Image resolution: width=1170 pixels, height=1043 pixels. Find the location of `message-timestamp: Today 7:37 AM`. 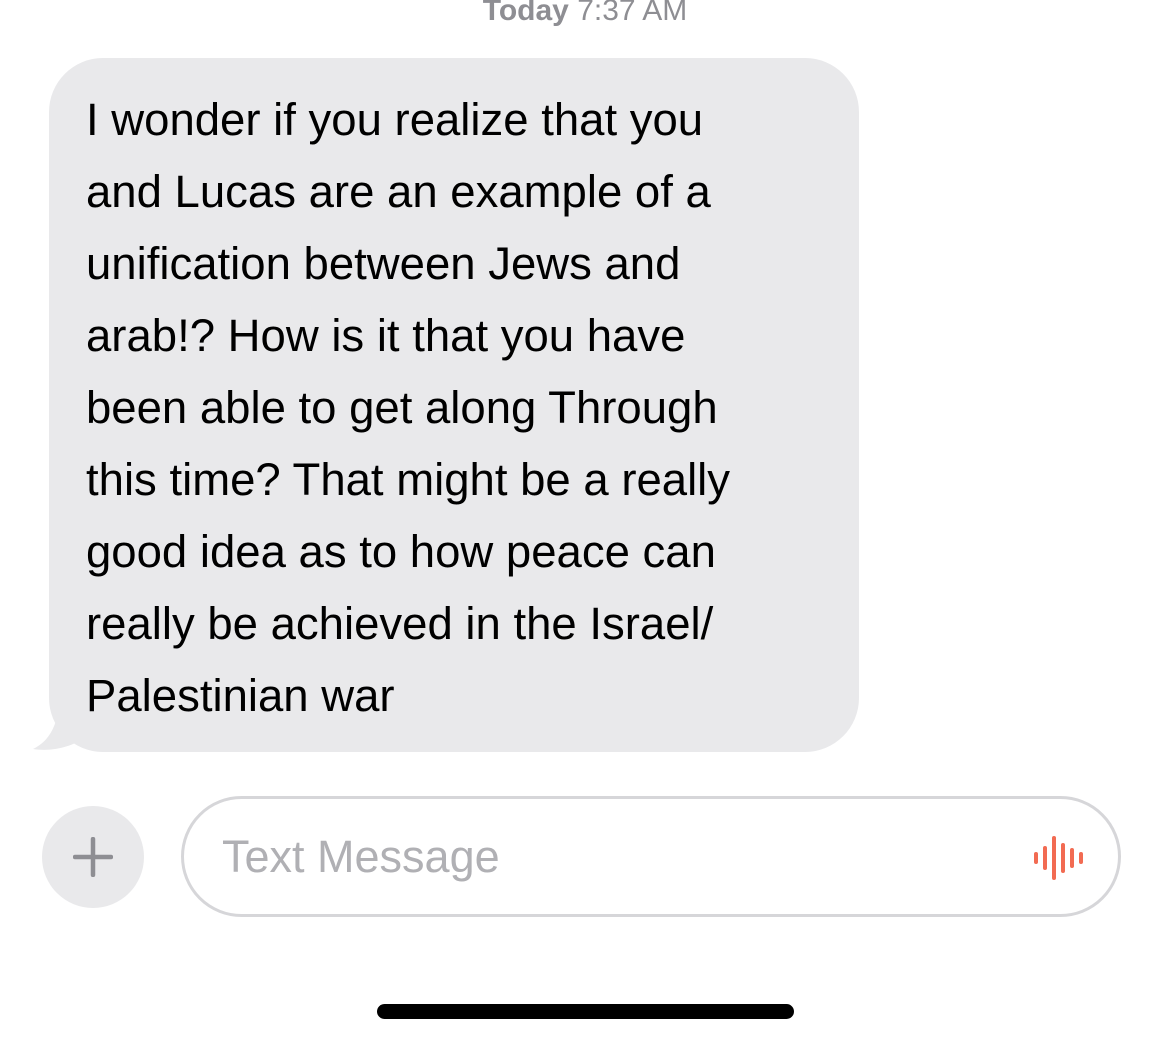

message-timestamp: Today 7:37 AM is located at coordinates (585, 15).